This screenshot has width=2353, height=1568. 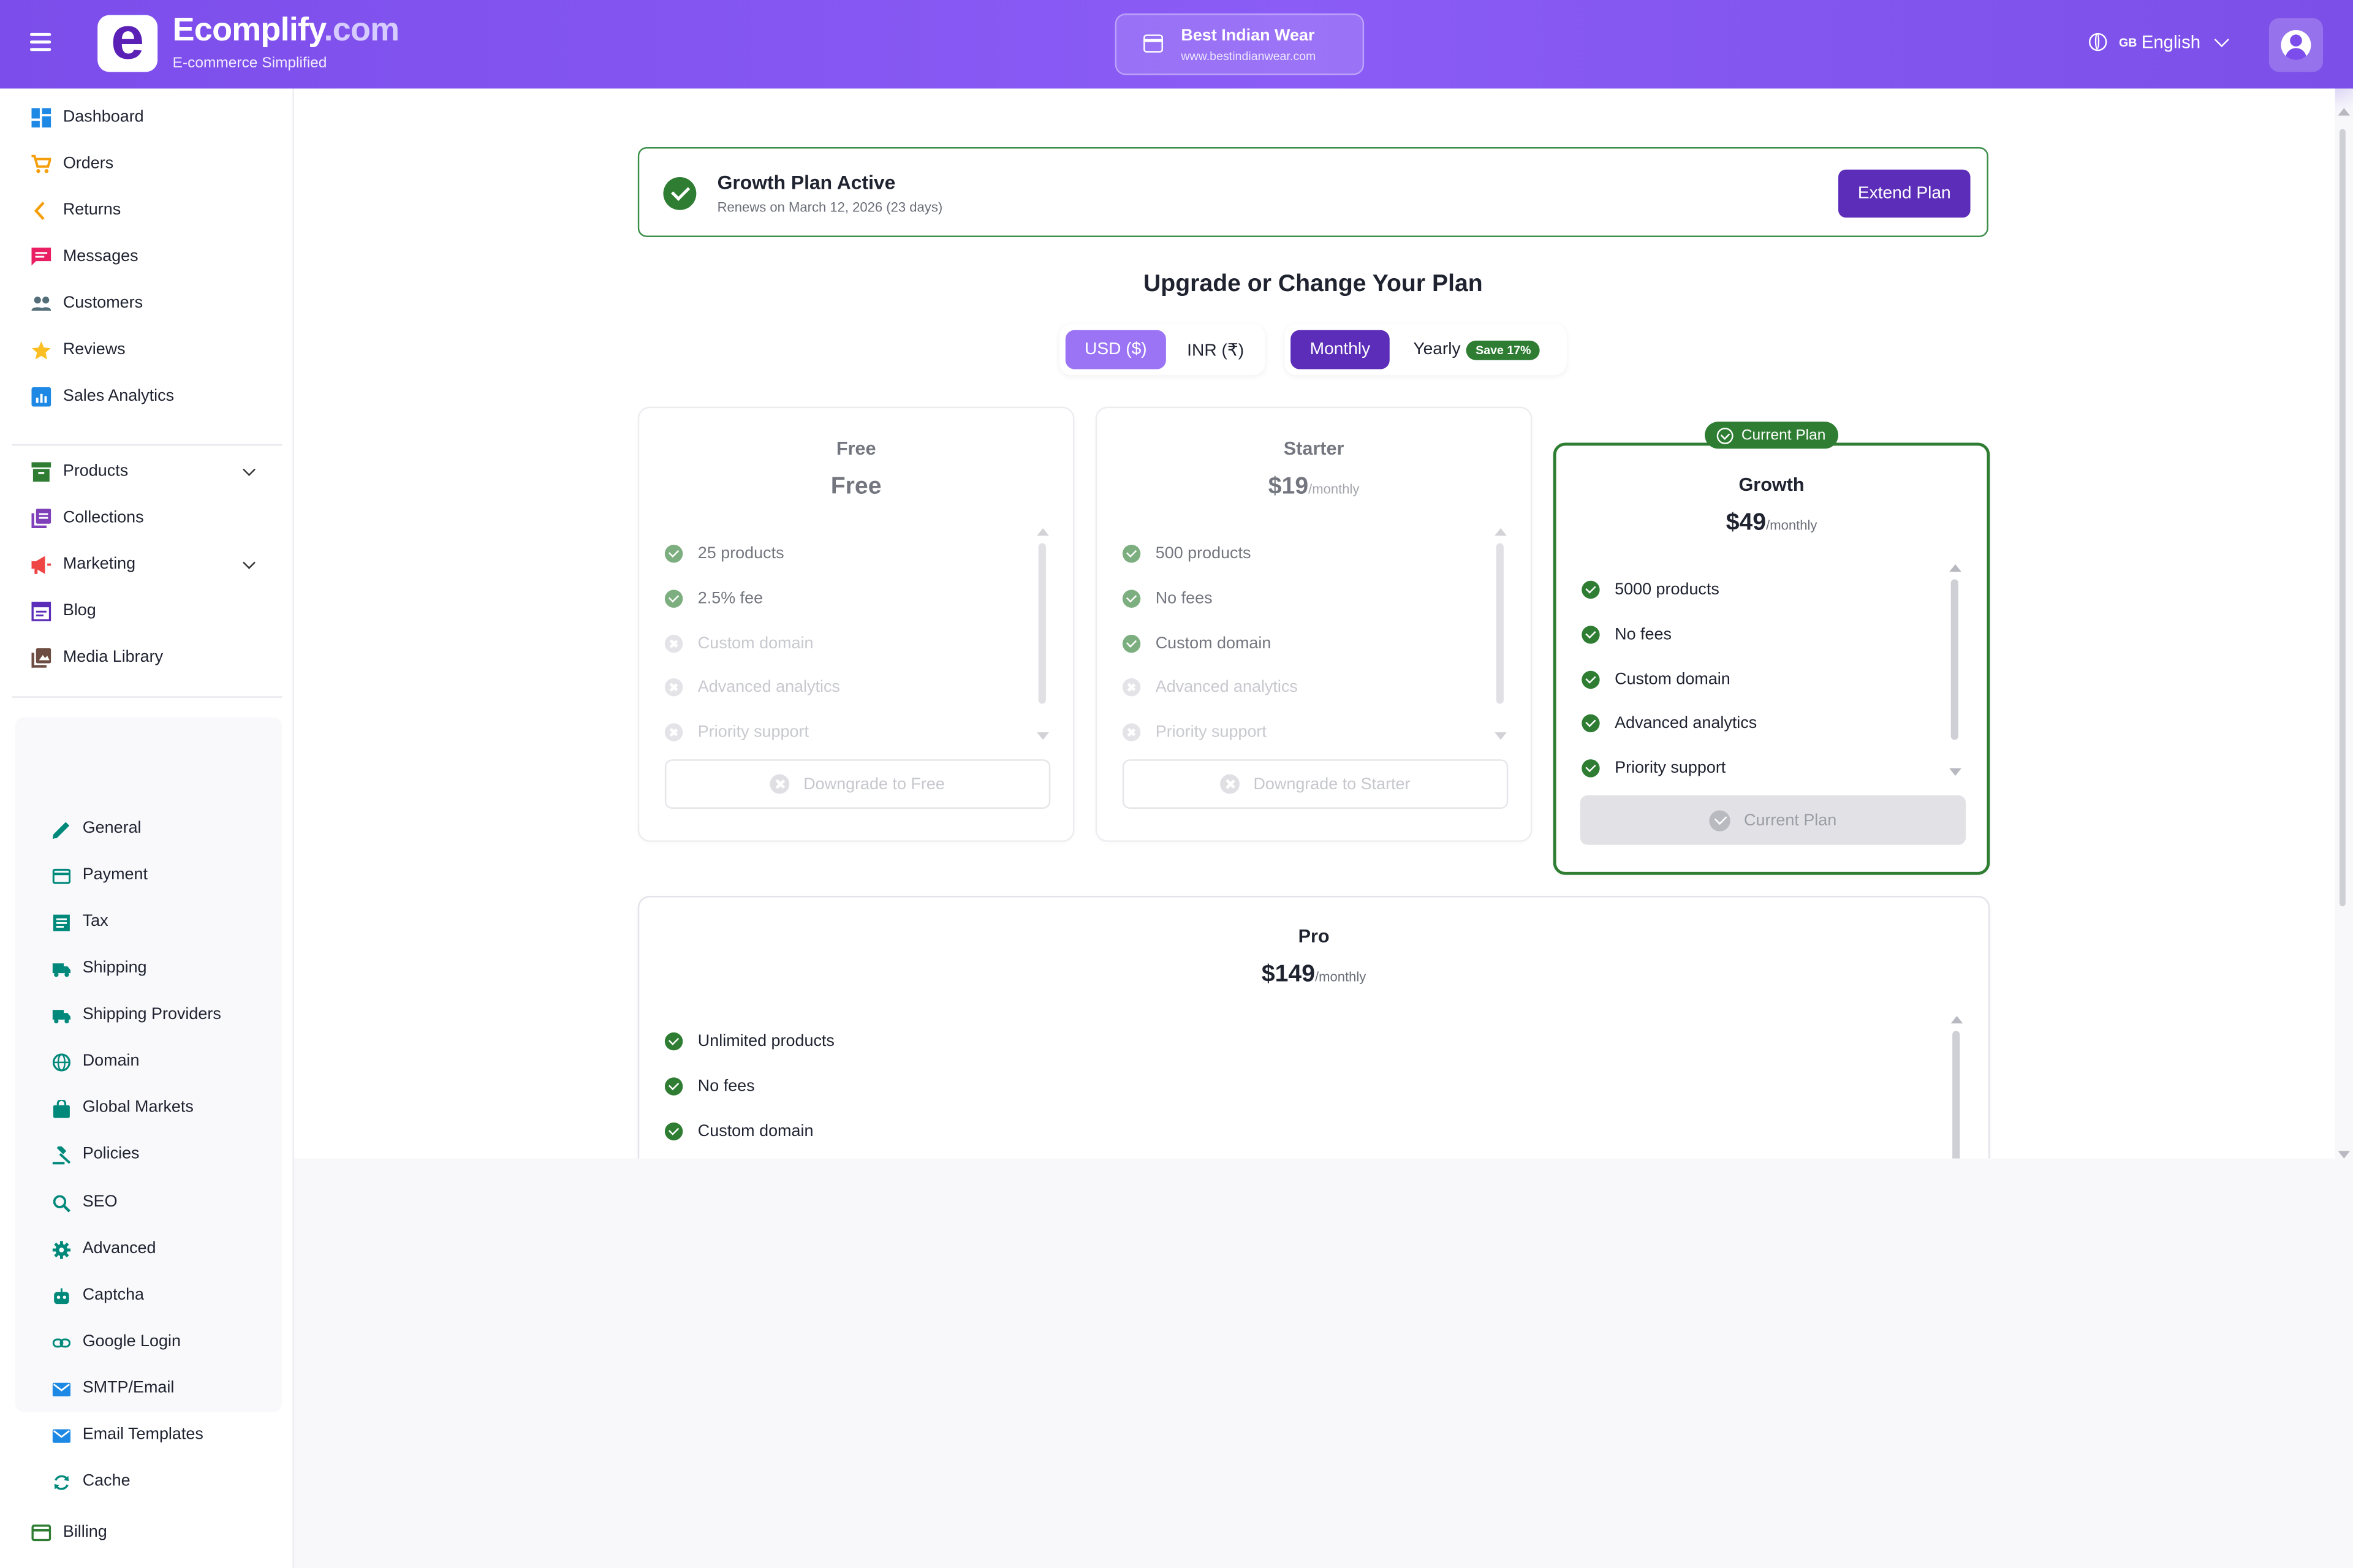 I want to click on settings-item-smtp-email: SMTP/Email, so click(x=147, y=1387).